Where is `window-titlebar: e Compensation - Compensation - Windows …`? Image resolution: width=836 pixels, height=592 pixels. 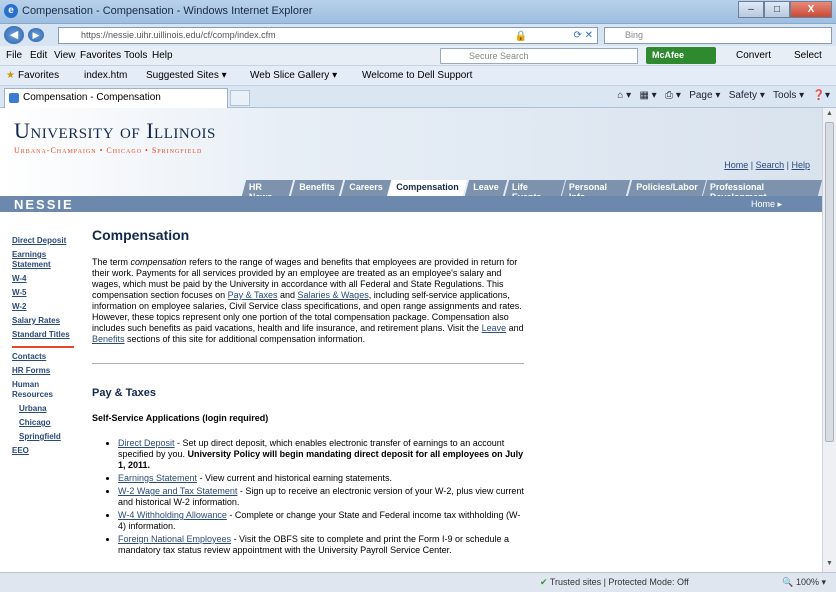 window-titlebar: e Compensation - Compensation - Windows … is located at coordinates (418, 12).